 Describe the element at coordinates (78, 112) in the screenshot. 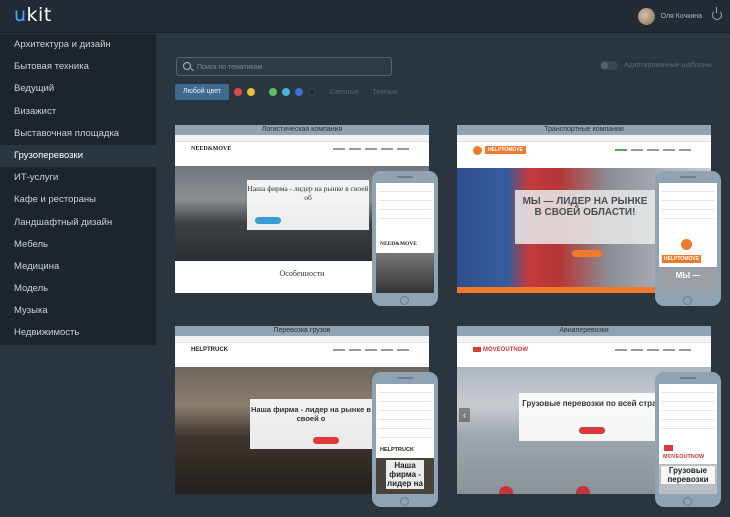

I see `sidebar-item-makeup: Визажист` at that location.